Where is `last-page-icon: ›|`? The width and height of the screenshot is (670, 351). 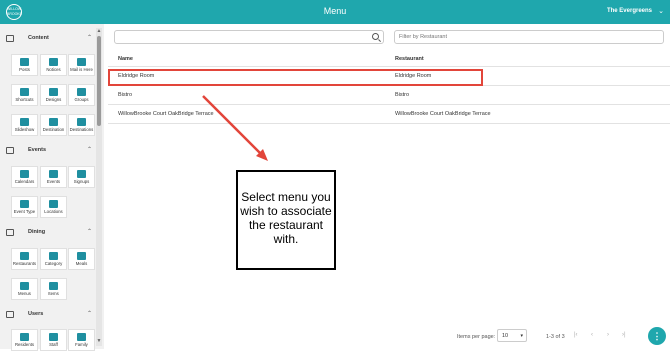 last-page-icon: ›| is located at coordinates (624, 335).